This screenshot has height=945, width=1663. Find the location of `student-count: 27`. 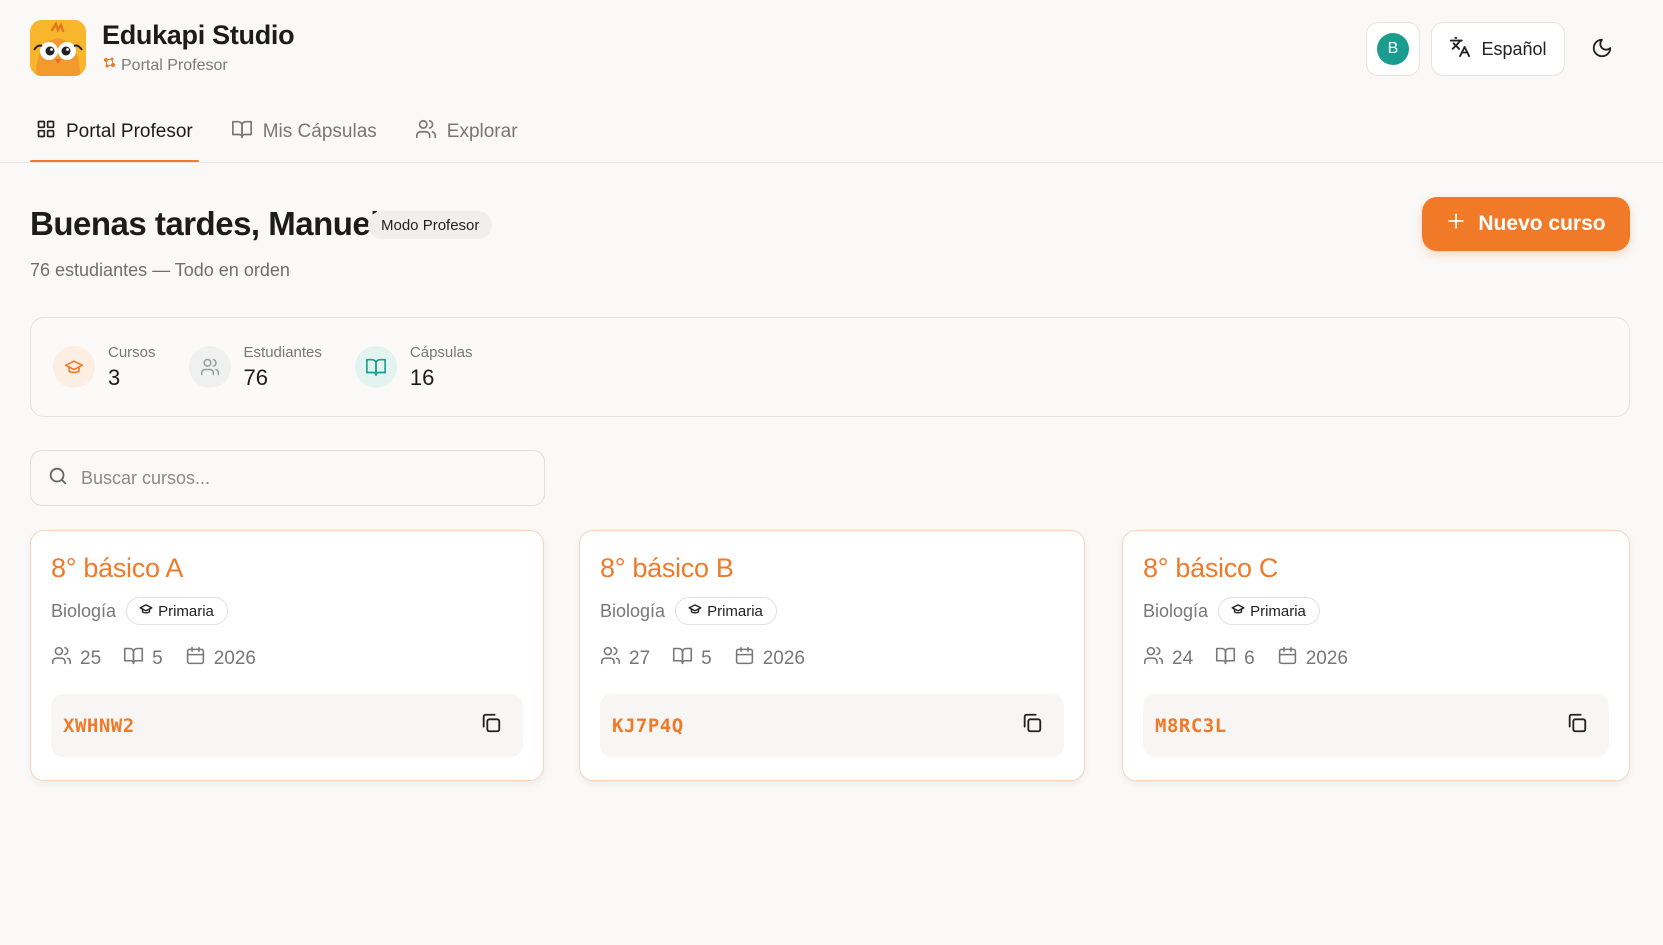

student-count: 27 is located at coordinates (625, 658).